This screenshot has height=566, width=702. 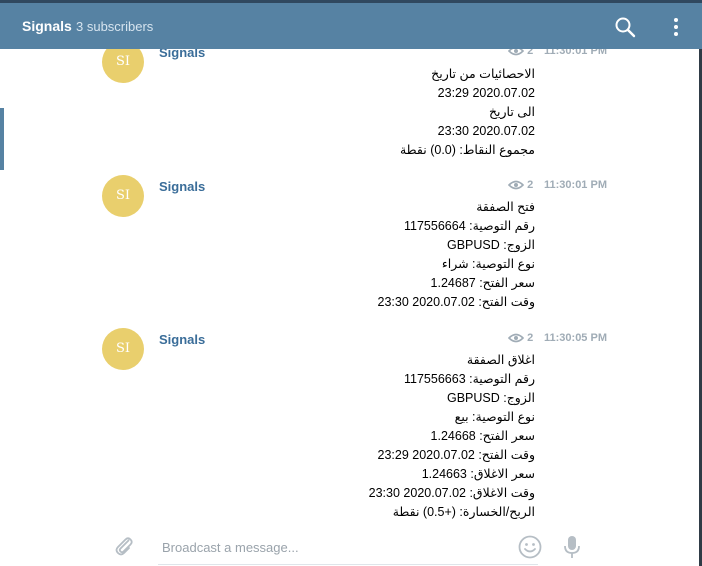 I want to click on message-line: سعر الاغلاق: 1.24663, so click(x=478, y=474).